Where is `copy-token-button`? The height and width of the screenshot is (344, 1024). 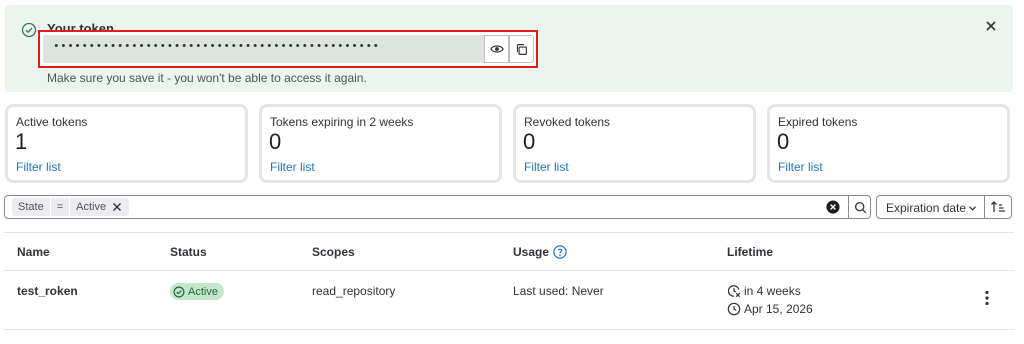
copy-token-button is located at coordinates (521, 49).